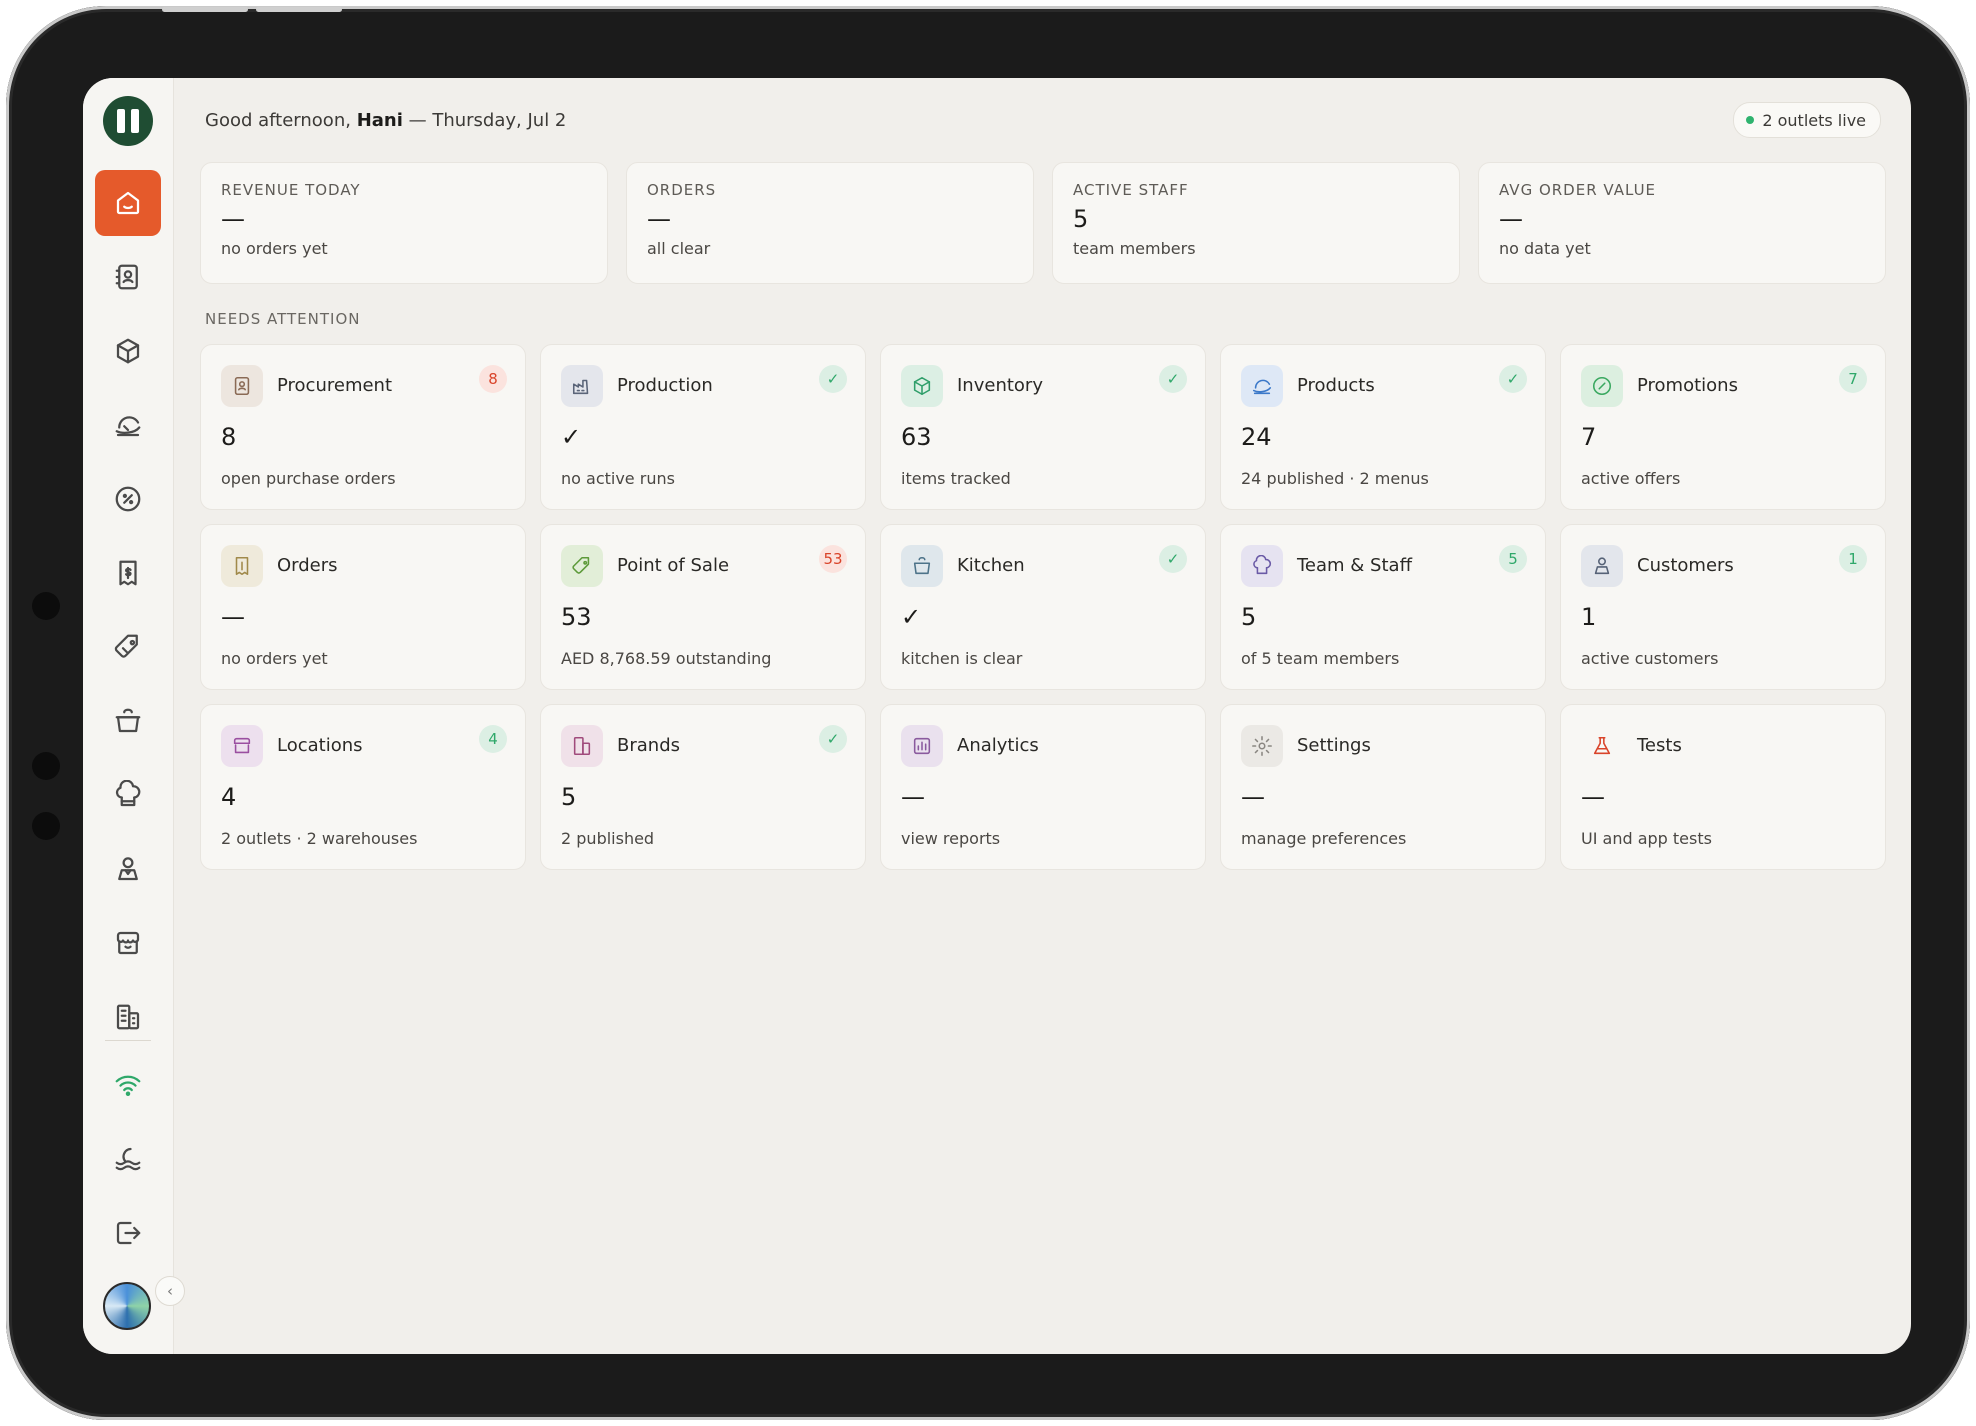 Image resolution: width=1976 pixels, height=1426 pixels. What do you see at coordinates (335, 385) in the screenshot?
I see `card-title: Procurement` at bounding box center [335, 385].